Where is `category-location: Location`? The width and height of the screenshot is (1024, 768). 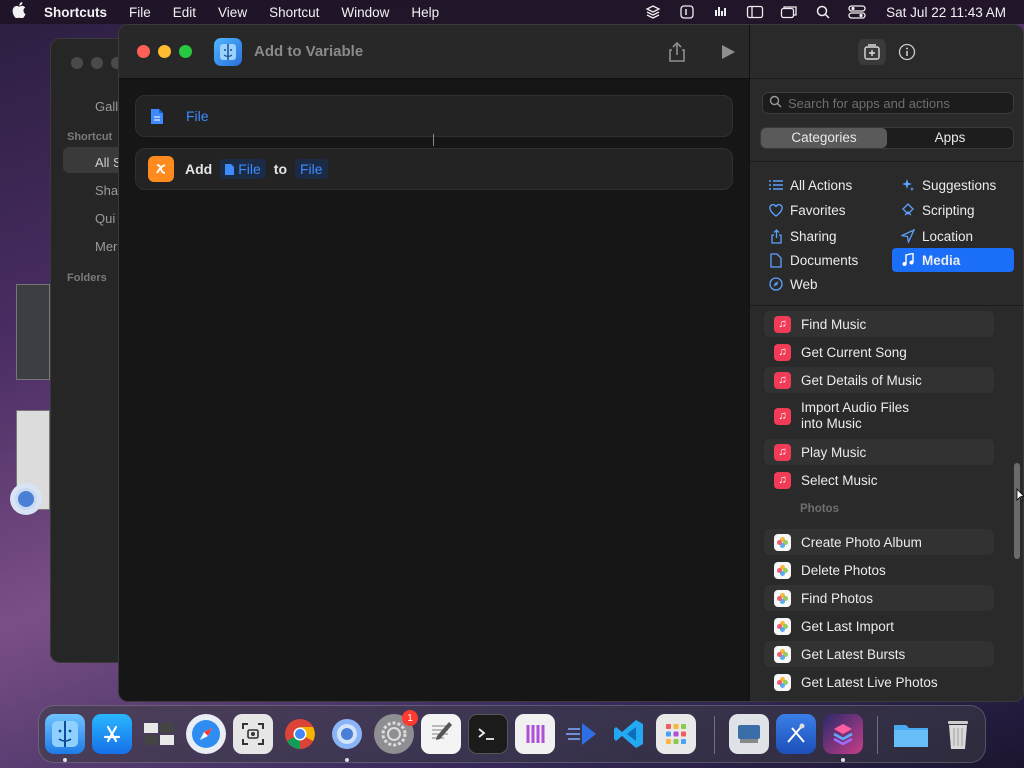
category-location: Location is located at coordinates (936, 236).